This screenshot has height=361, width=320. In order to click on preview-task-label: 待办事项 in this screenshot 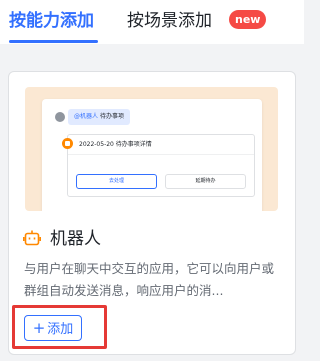, I will do `click(111, 116)`.